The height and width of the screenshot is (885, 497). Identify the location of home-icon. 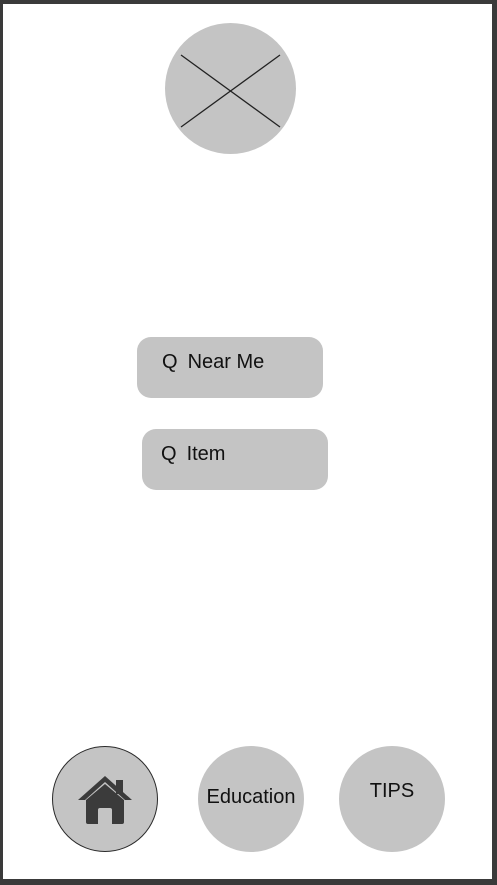
(105, 800).